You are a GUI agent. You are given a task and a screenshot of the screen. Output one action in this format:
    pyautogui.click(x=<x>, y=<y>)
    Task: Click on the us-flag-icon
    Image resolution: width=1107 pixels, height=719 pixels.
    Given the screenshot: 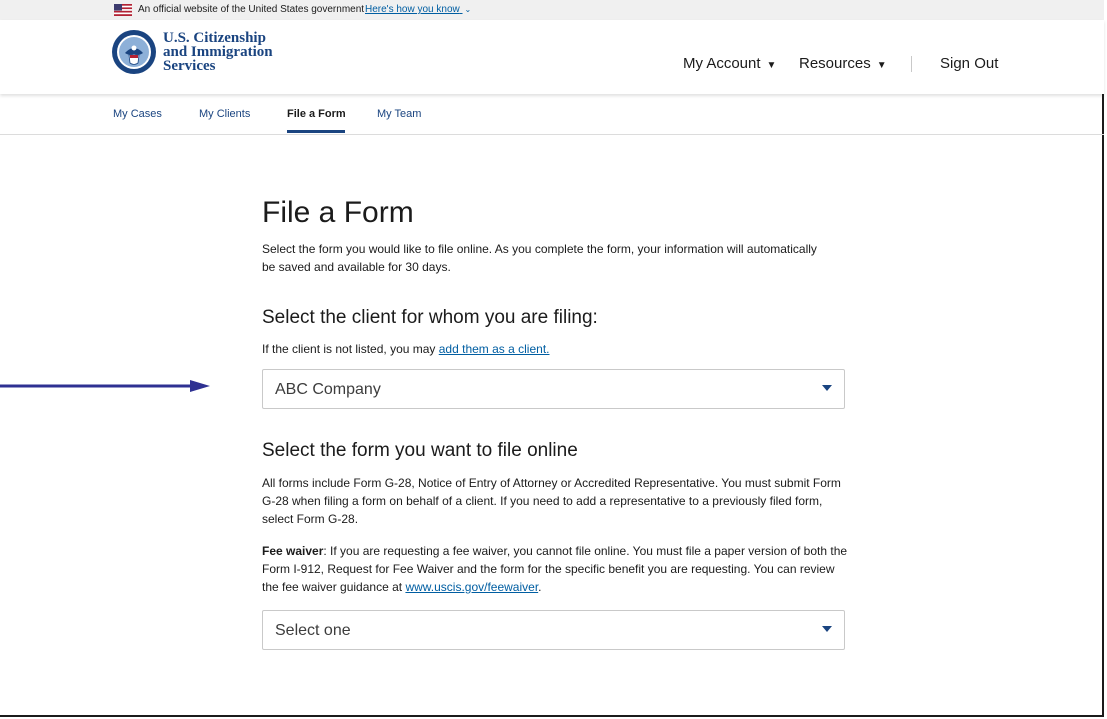 What is the action you would take?
    pyautogui.click(x=123, y=10)
    